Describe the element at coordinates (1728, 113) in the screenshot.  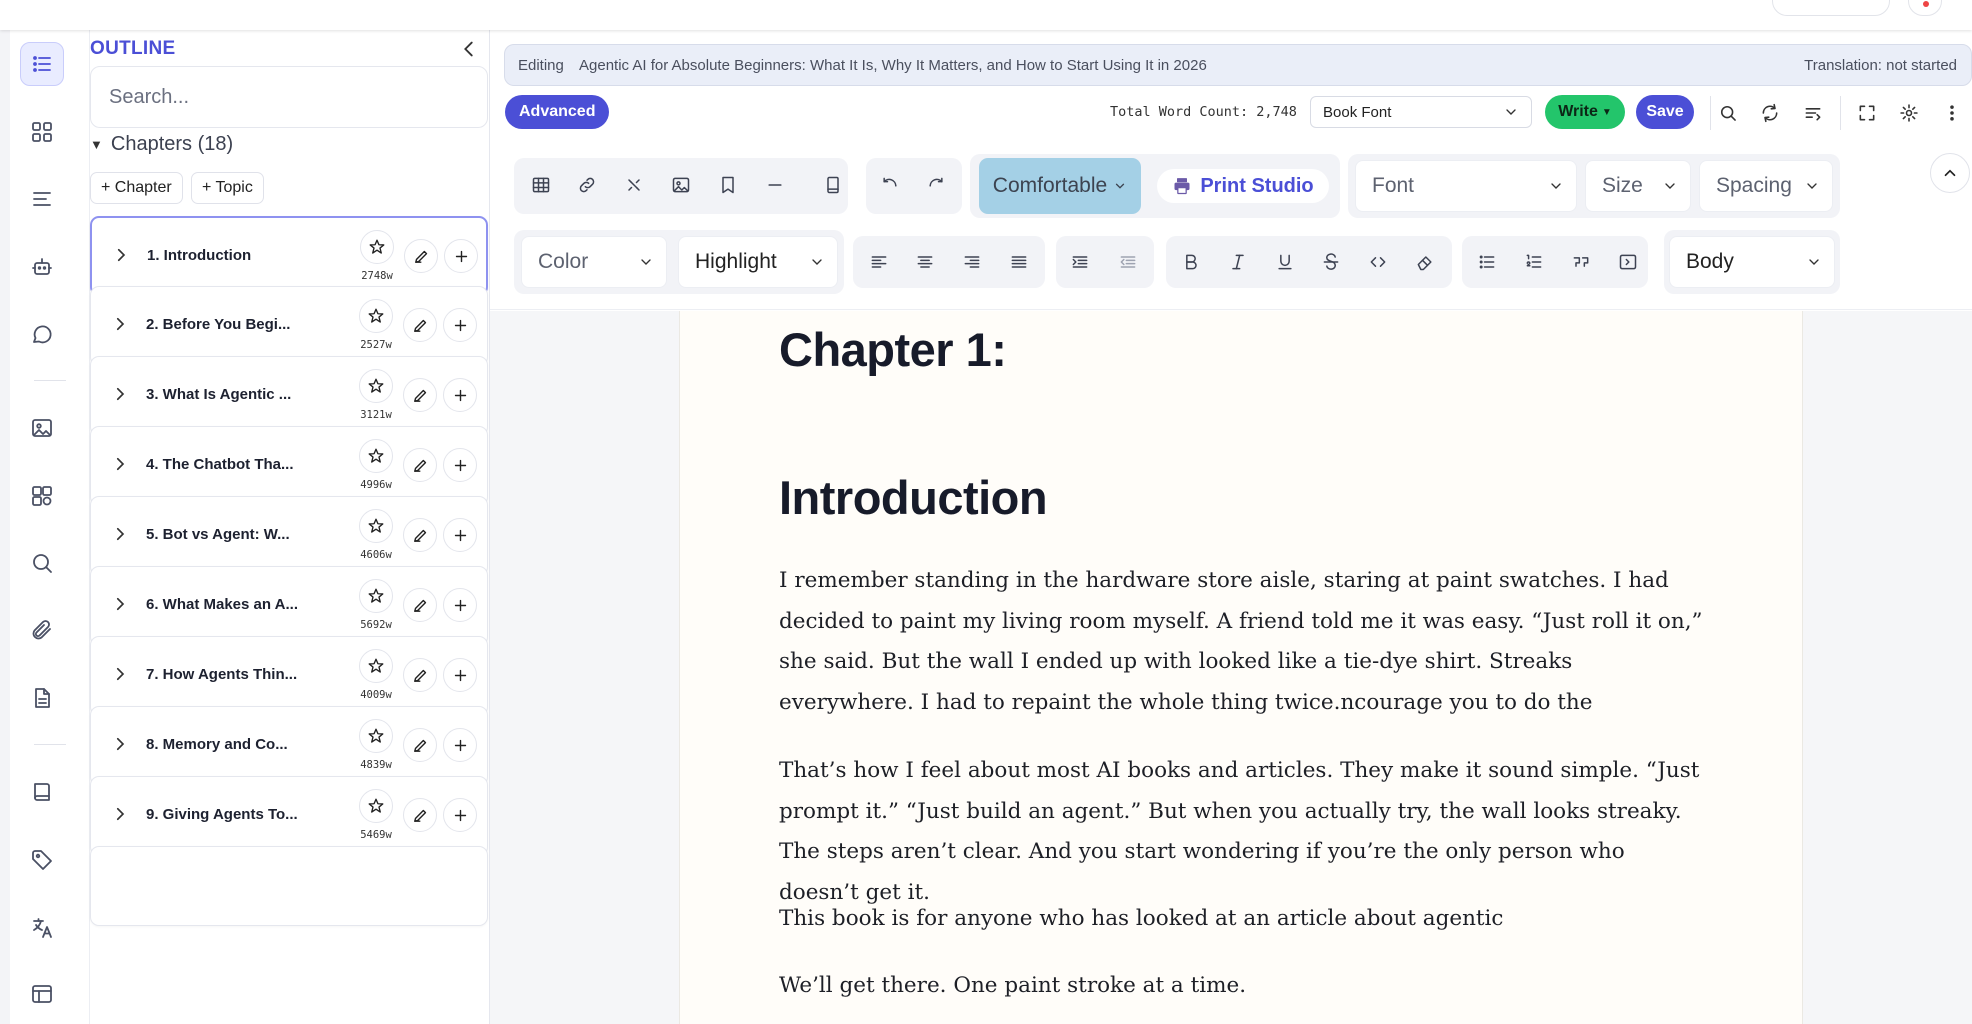
I see `search-icon` at that location.